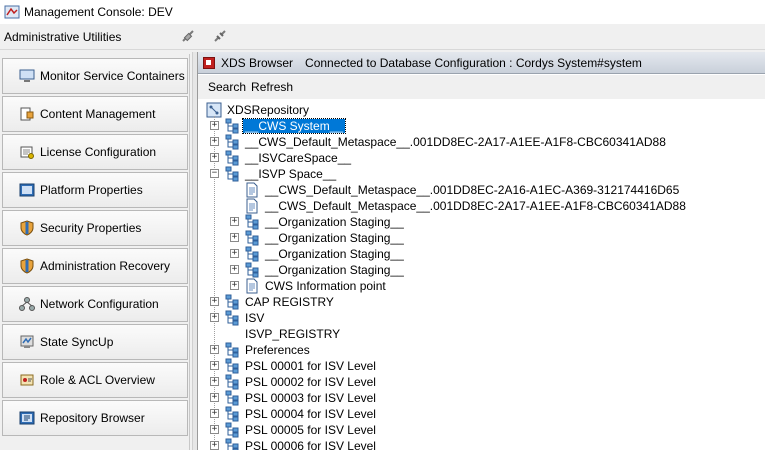 This screenshot has width=765, height=450. I want to click on nav-repository-browser: Repository Browser, so click(95, 418).